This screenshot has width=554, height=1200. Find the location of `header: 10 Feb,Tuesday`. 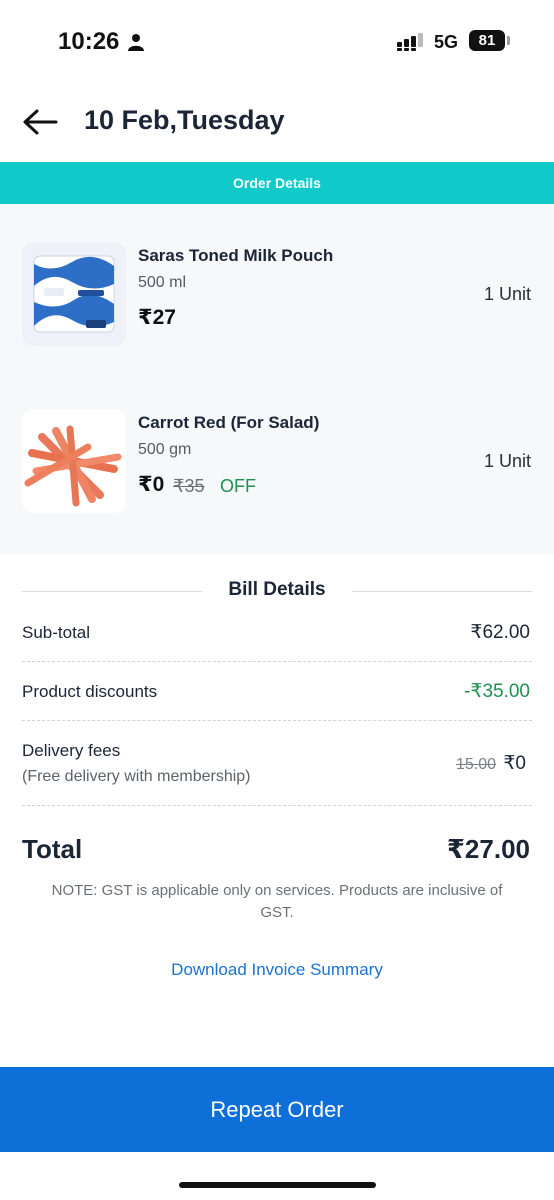

header: 10 Feb,Tuesday is located at coordinates (277, 125).